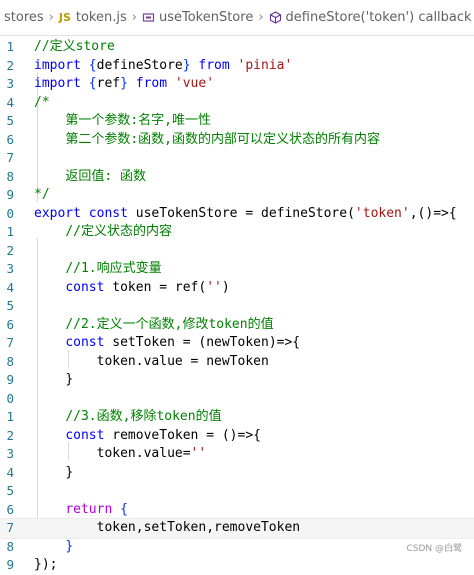  What do you see at coordinates (237, 380) in the screenshot?
I see `code-line: 9 }` at bounding box center [237, 380].